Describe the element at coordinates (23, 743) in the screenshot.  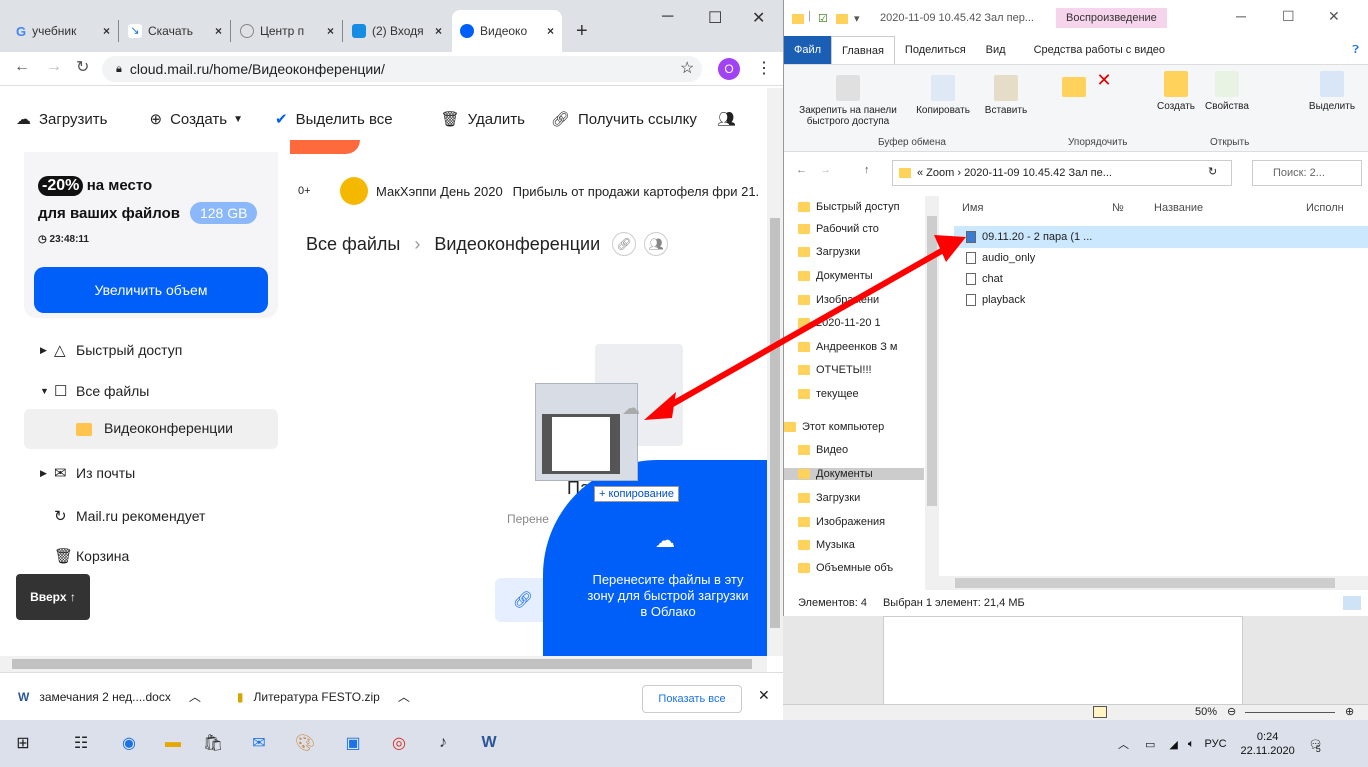
I see `windows-start-icon: ⊞` at that location.